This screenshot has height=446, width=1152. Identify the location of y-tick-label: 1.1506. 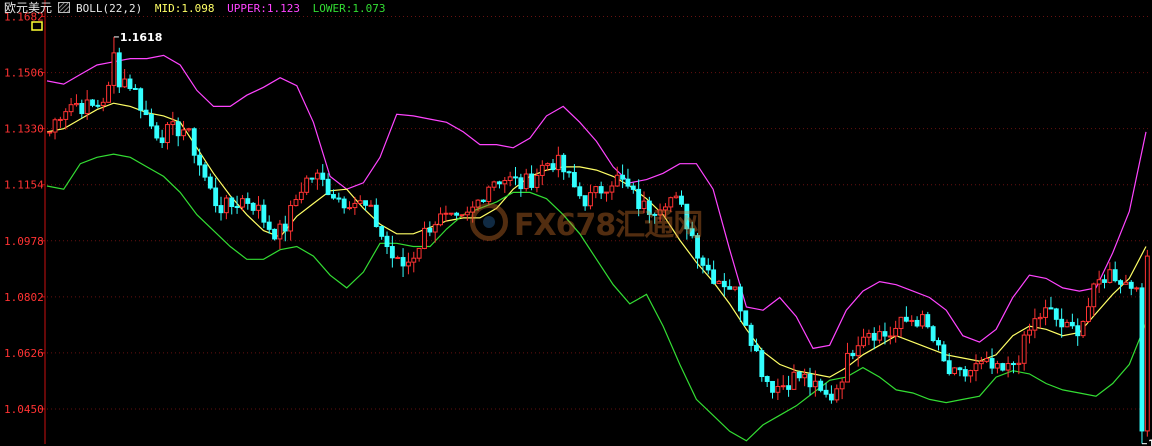
(24, 73).